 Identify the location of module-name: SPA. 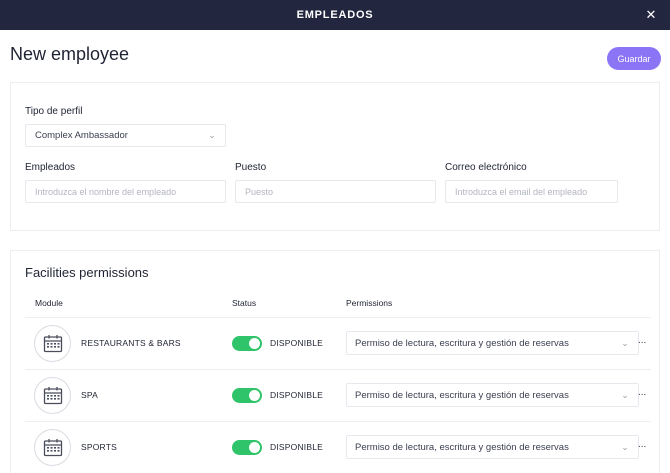
(89, 395).